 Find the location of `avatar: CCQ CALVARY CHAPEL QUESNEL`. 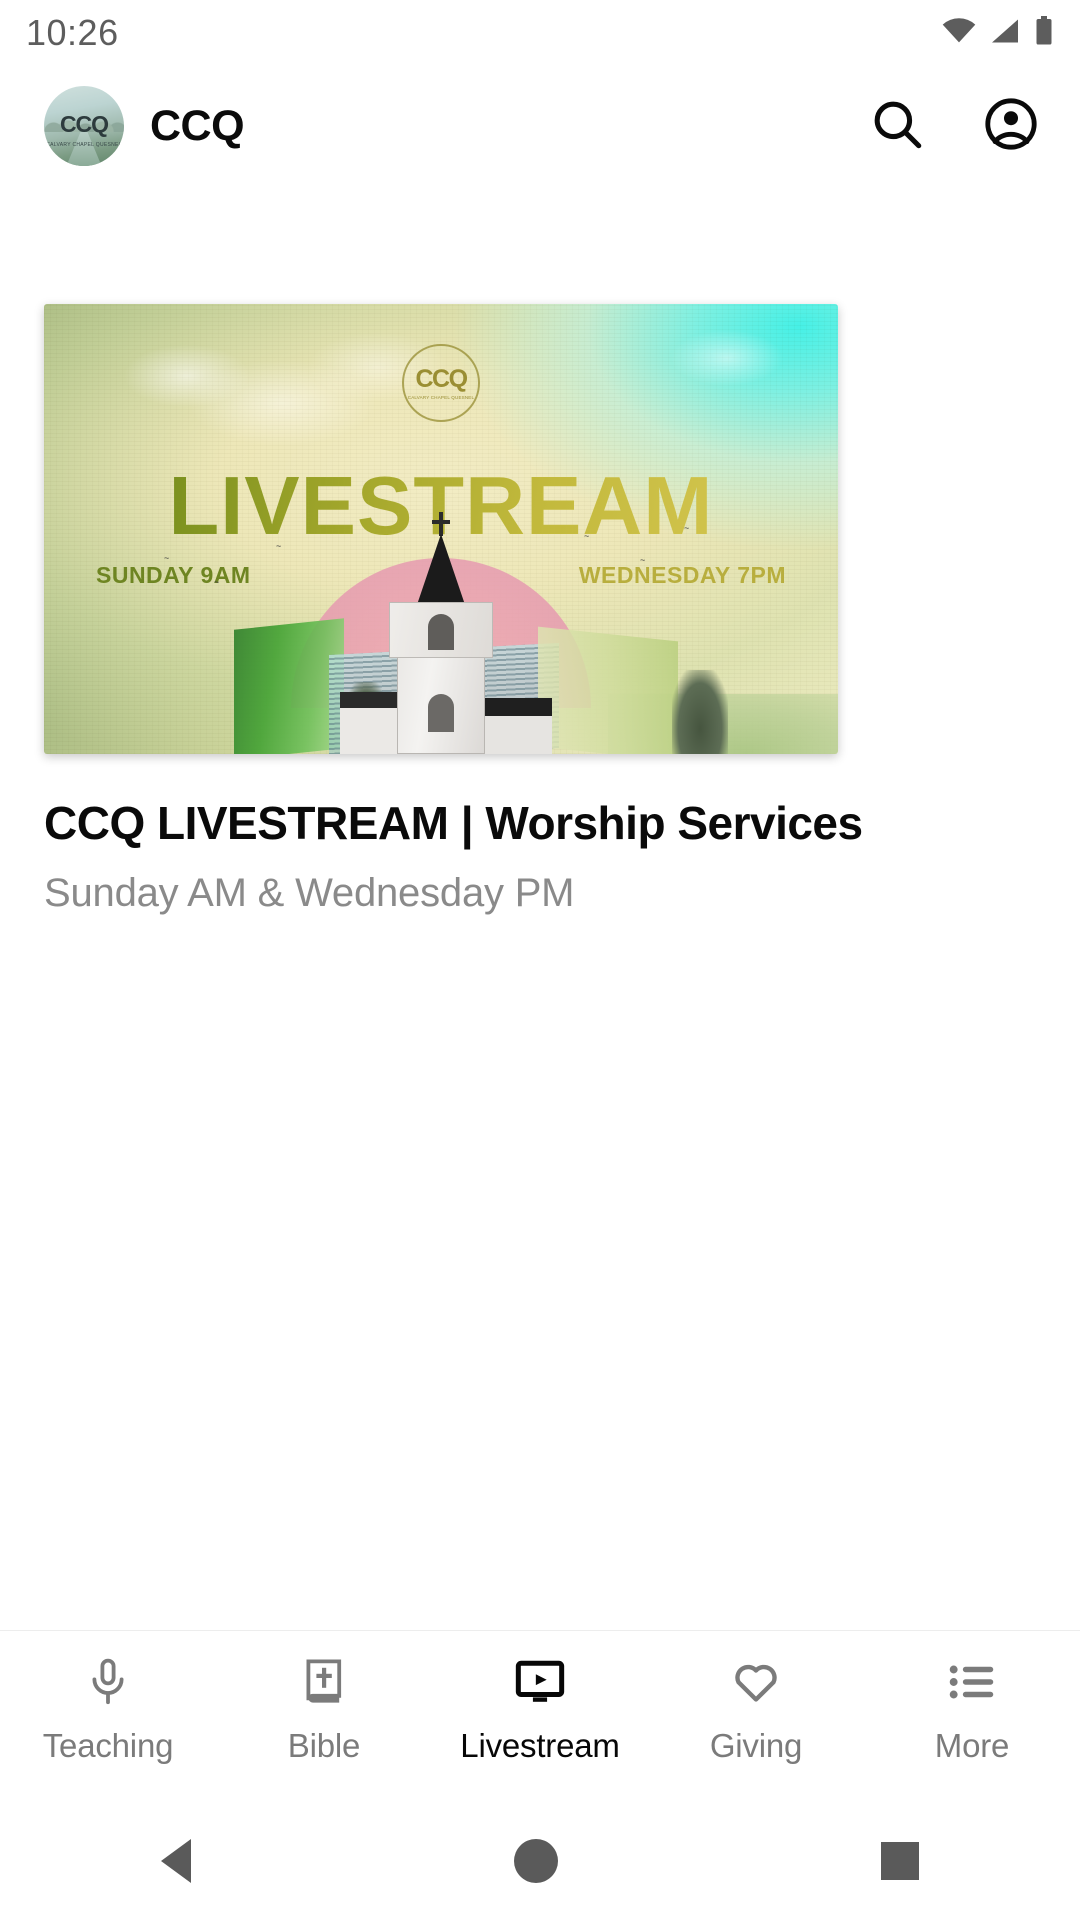

avatar: CCQ CALVARY CHAPEL QUESNEL is located at coordinates (84, 126).